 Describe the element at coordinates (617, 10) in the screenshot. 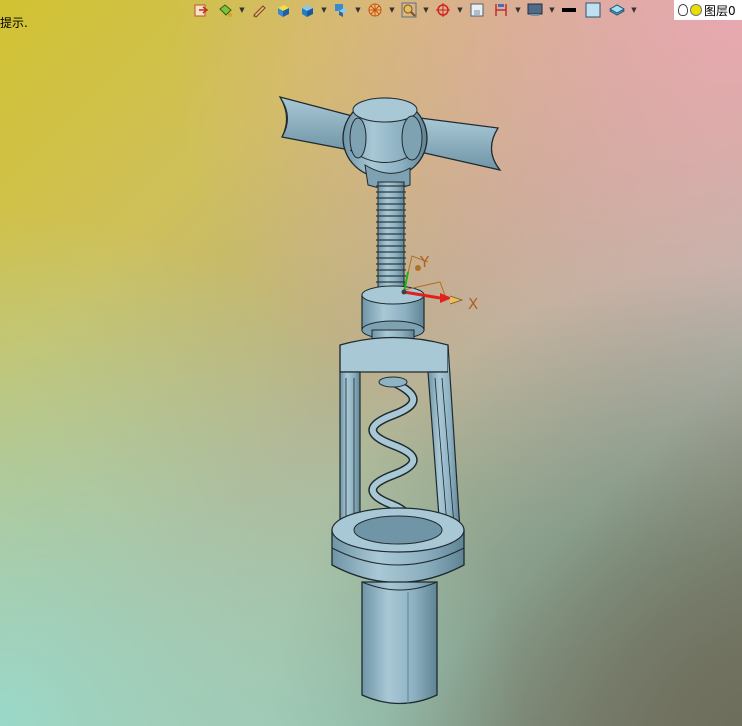

I see `layers-icon` at that location.